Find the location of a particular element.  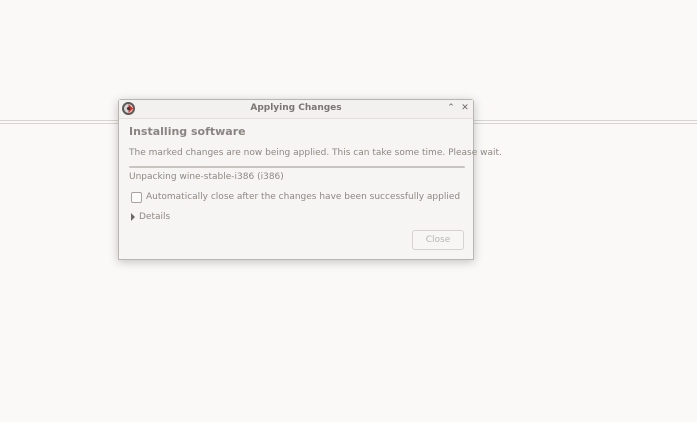

progress-bar is located at coordinates (297, 167).